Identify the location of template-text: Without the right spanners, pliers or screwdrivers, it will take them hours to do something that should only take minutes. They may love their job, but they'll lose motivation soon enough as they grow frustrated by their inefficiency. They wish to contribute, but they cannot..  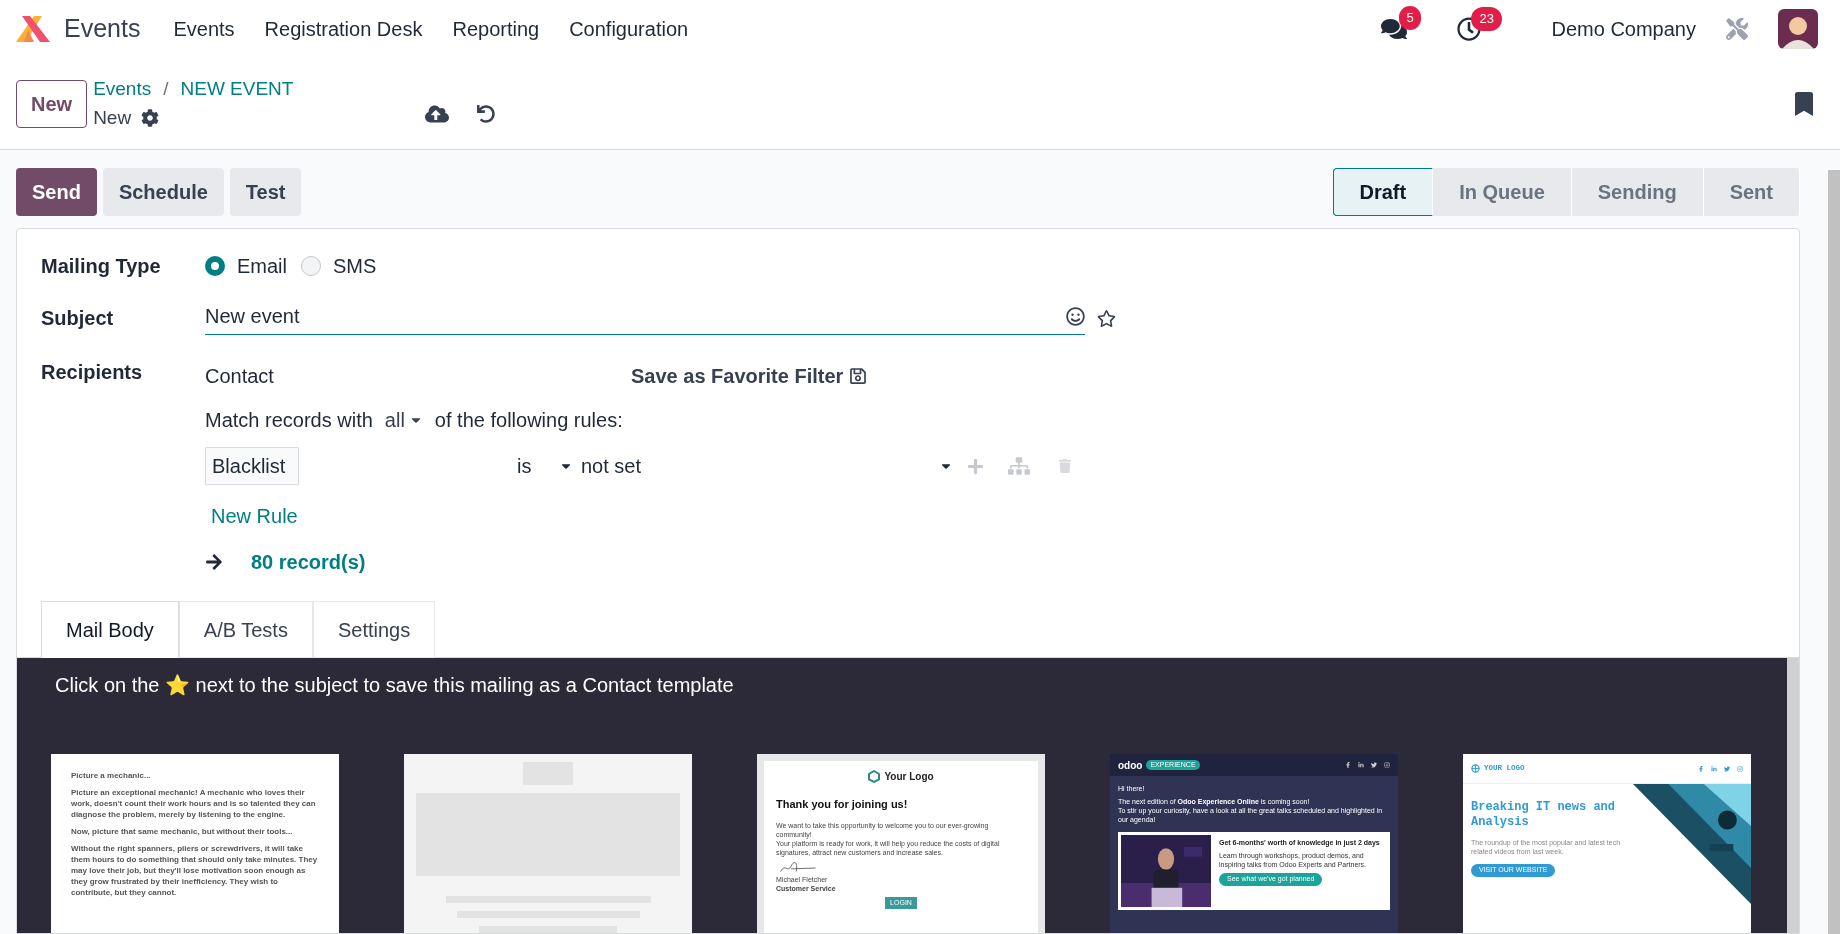
(195, 870).